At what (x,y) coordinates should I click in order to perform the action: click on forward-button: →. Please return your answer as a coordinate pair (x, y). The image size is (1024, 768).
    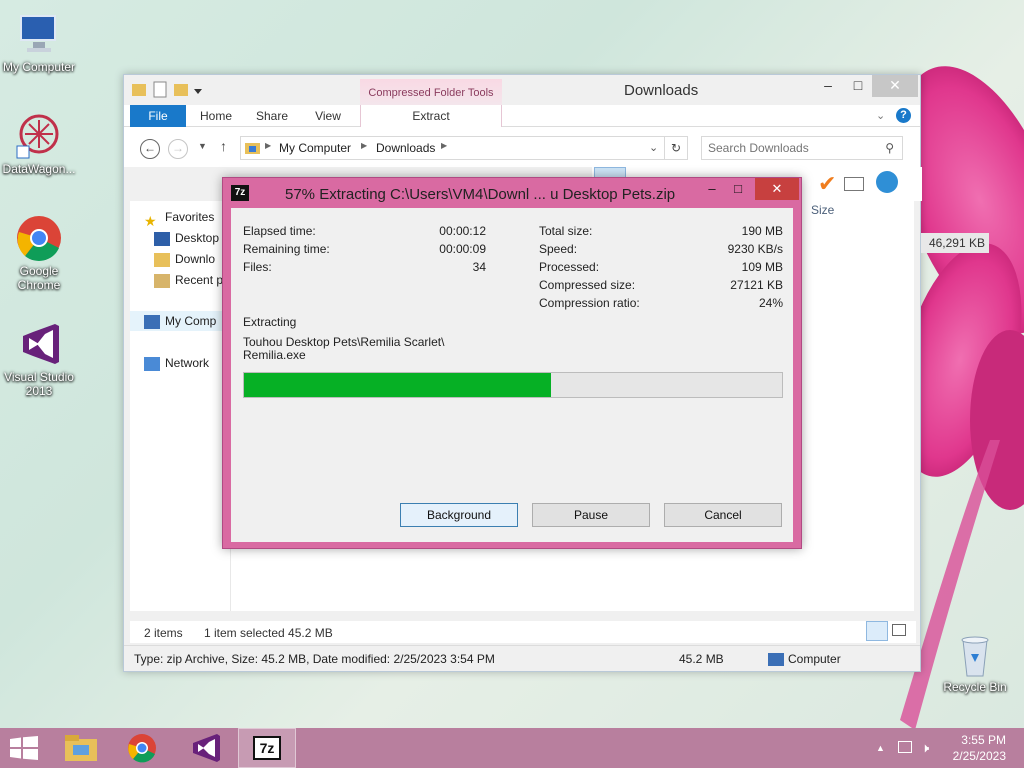
    Looking at the image, I should click on (178, 149).